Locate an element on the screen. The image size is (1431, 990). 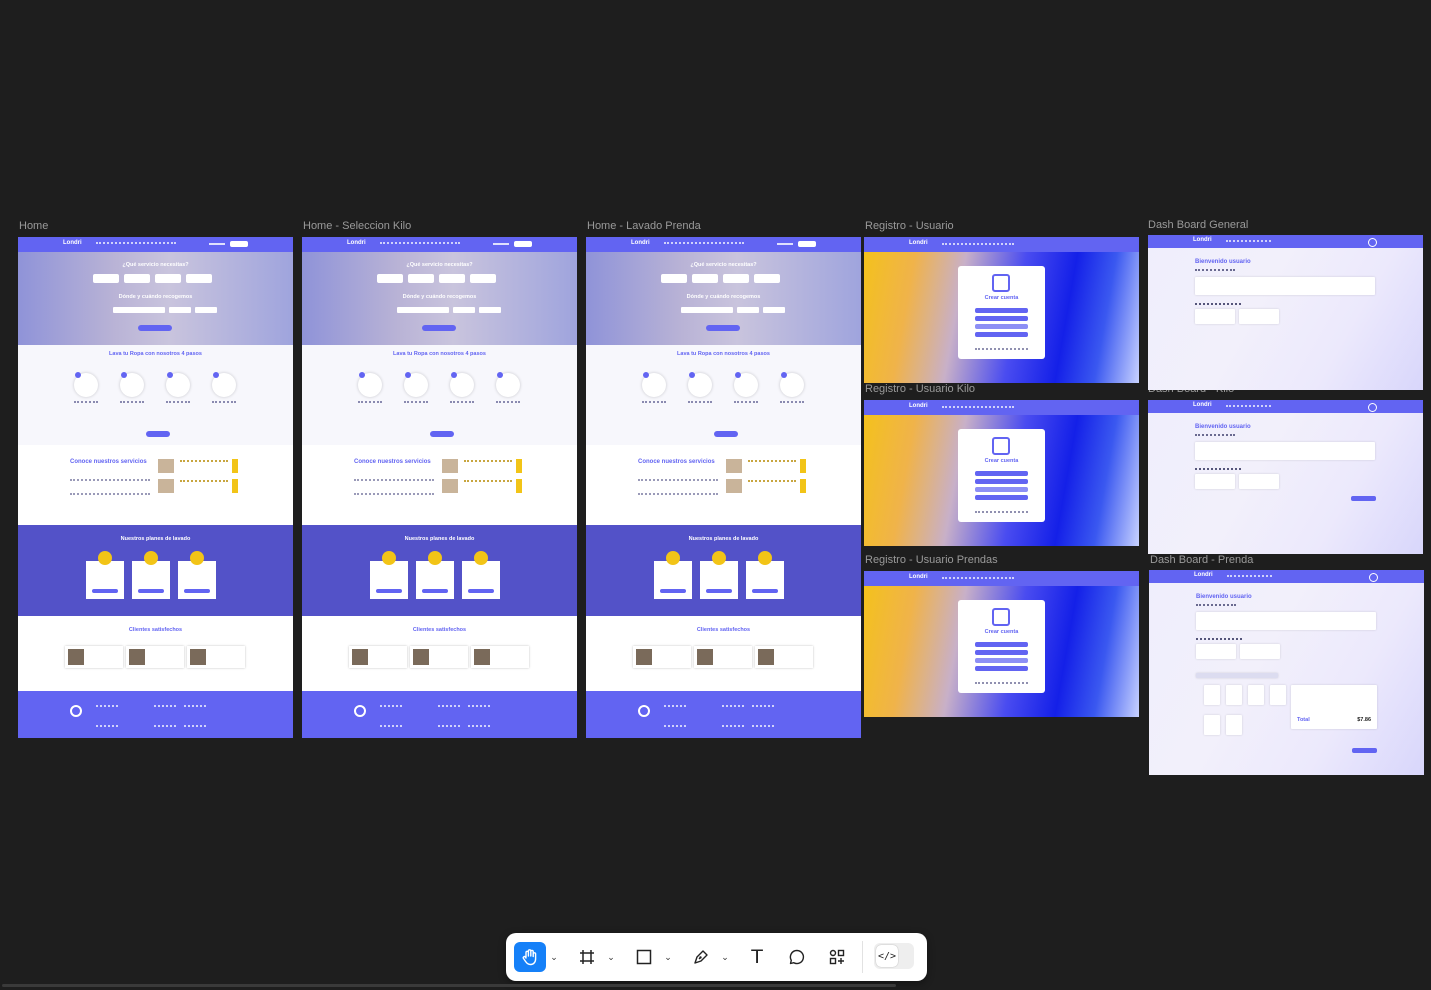
hand-tool-chevron-down-icon: ⌄ is located at coordinates (554, 957).